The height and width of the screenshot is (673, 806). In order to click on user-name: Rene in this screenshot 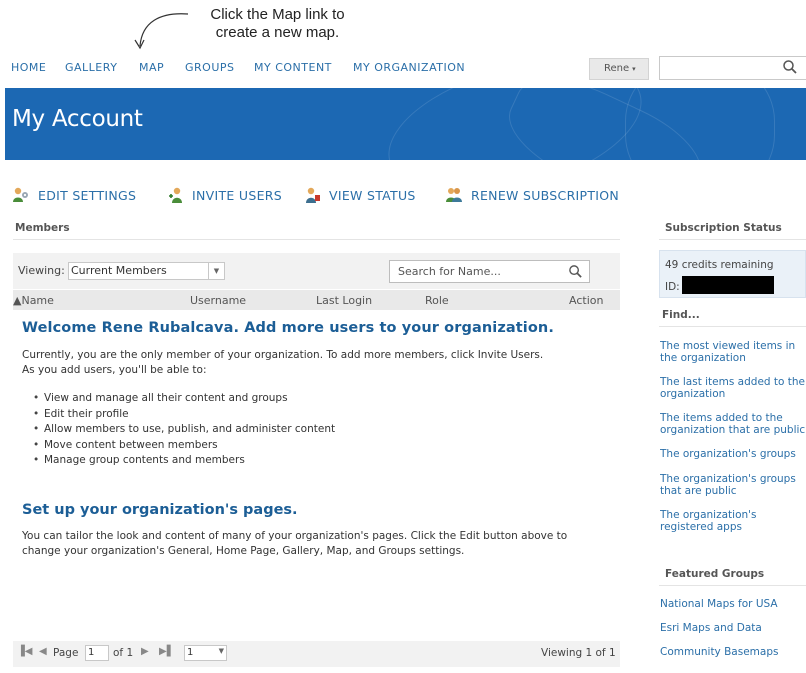, I will do `click(617, 68)`.